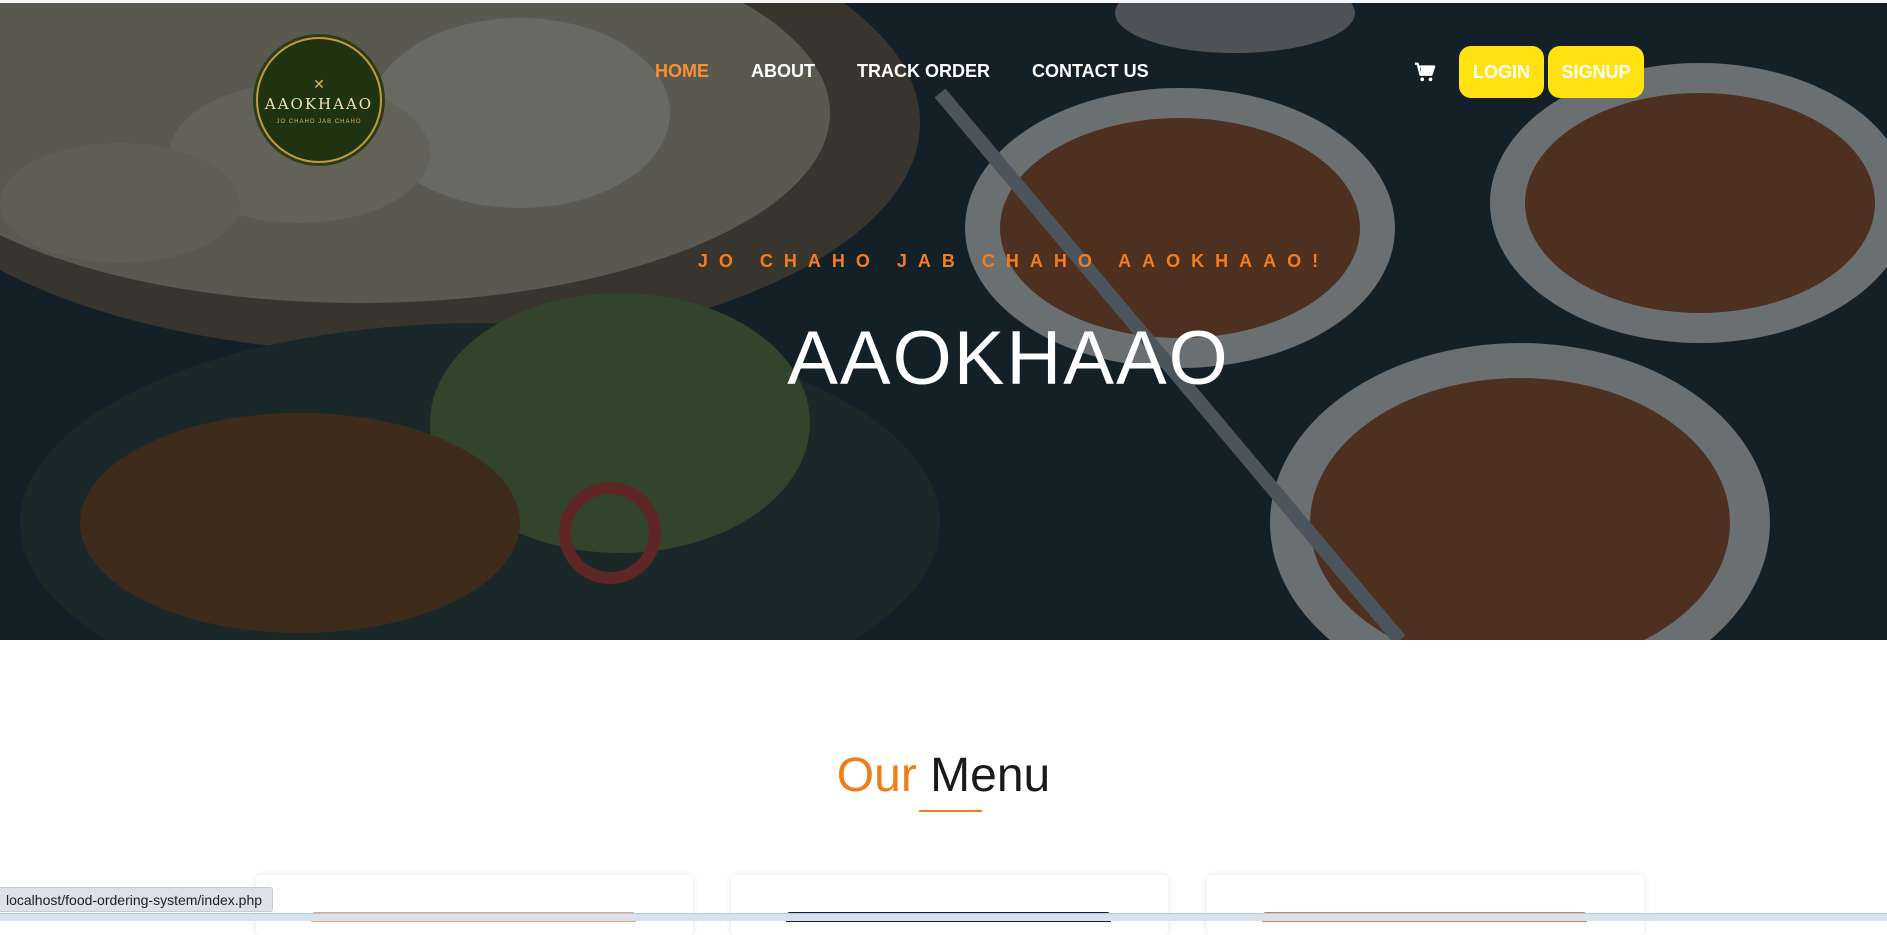  Describe the element at coordinates (1501, 72) in the screenshot. I see `login-button: LOGIN` at that location.